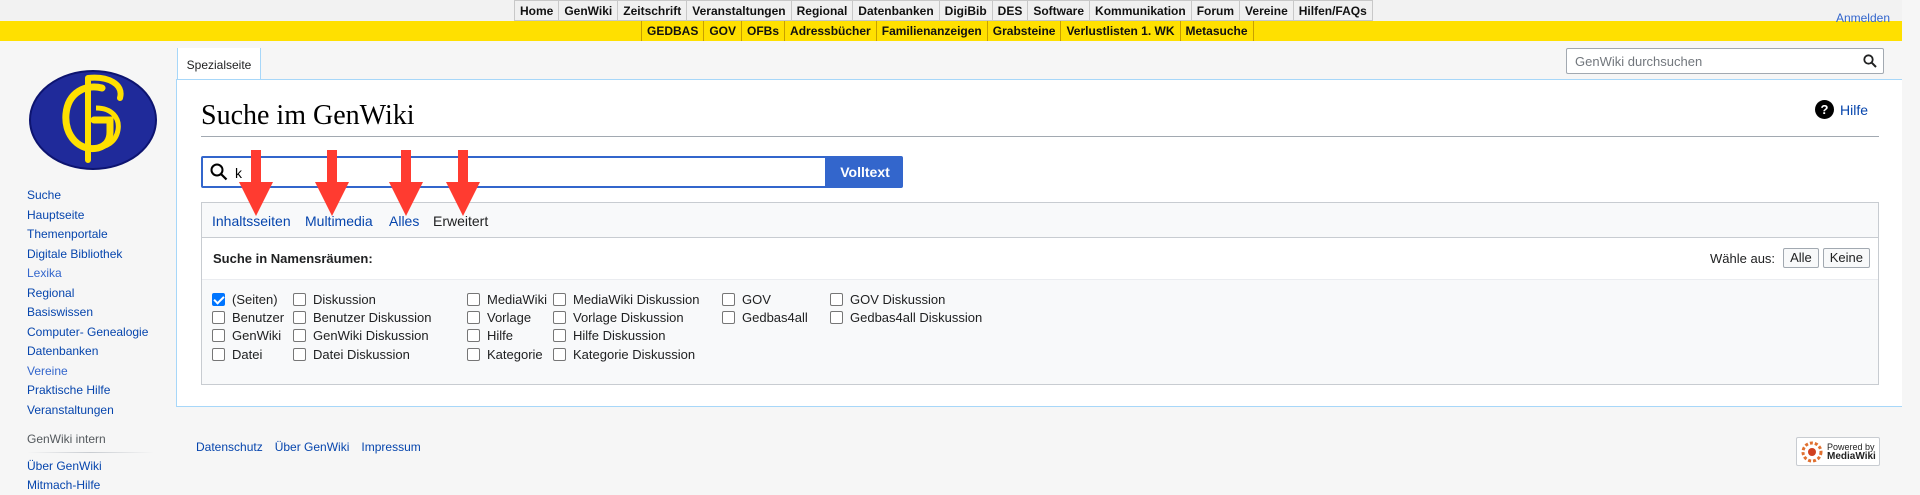 The height and width of the screenshot is (495, 1920). What do you see at coordinates (1059, 10) in the screenshot?
I see `topnav-item: Software` at bounding box center [1059, 10].